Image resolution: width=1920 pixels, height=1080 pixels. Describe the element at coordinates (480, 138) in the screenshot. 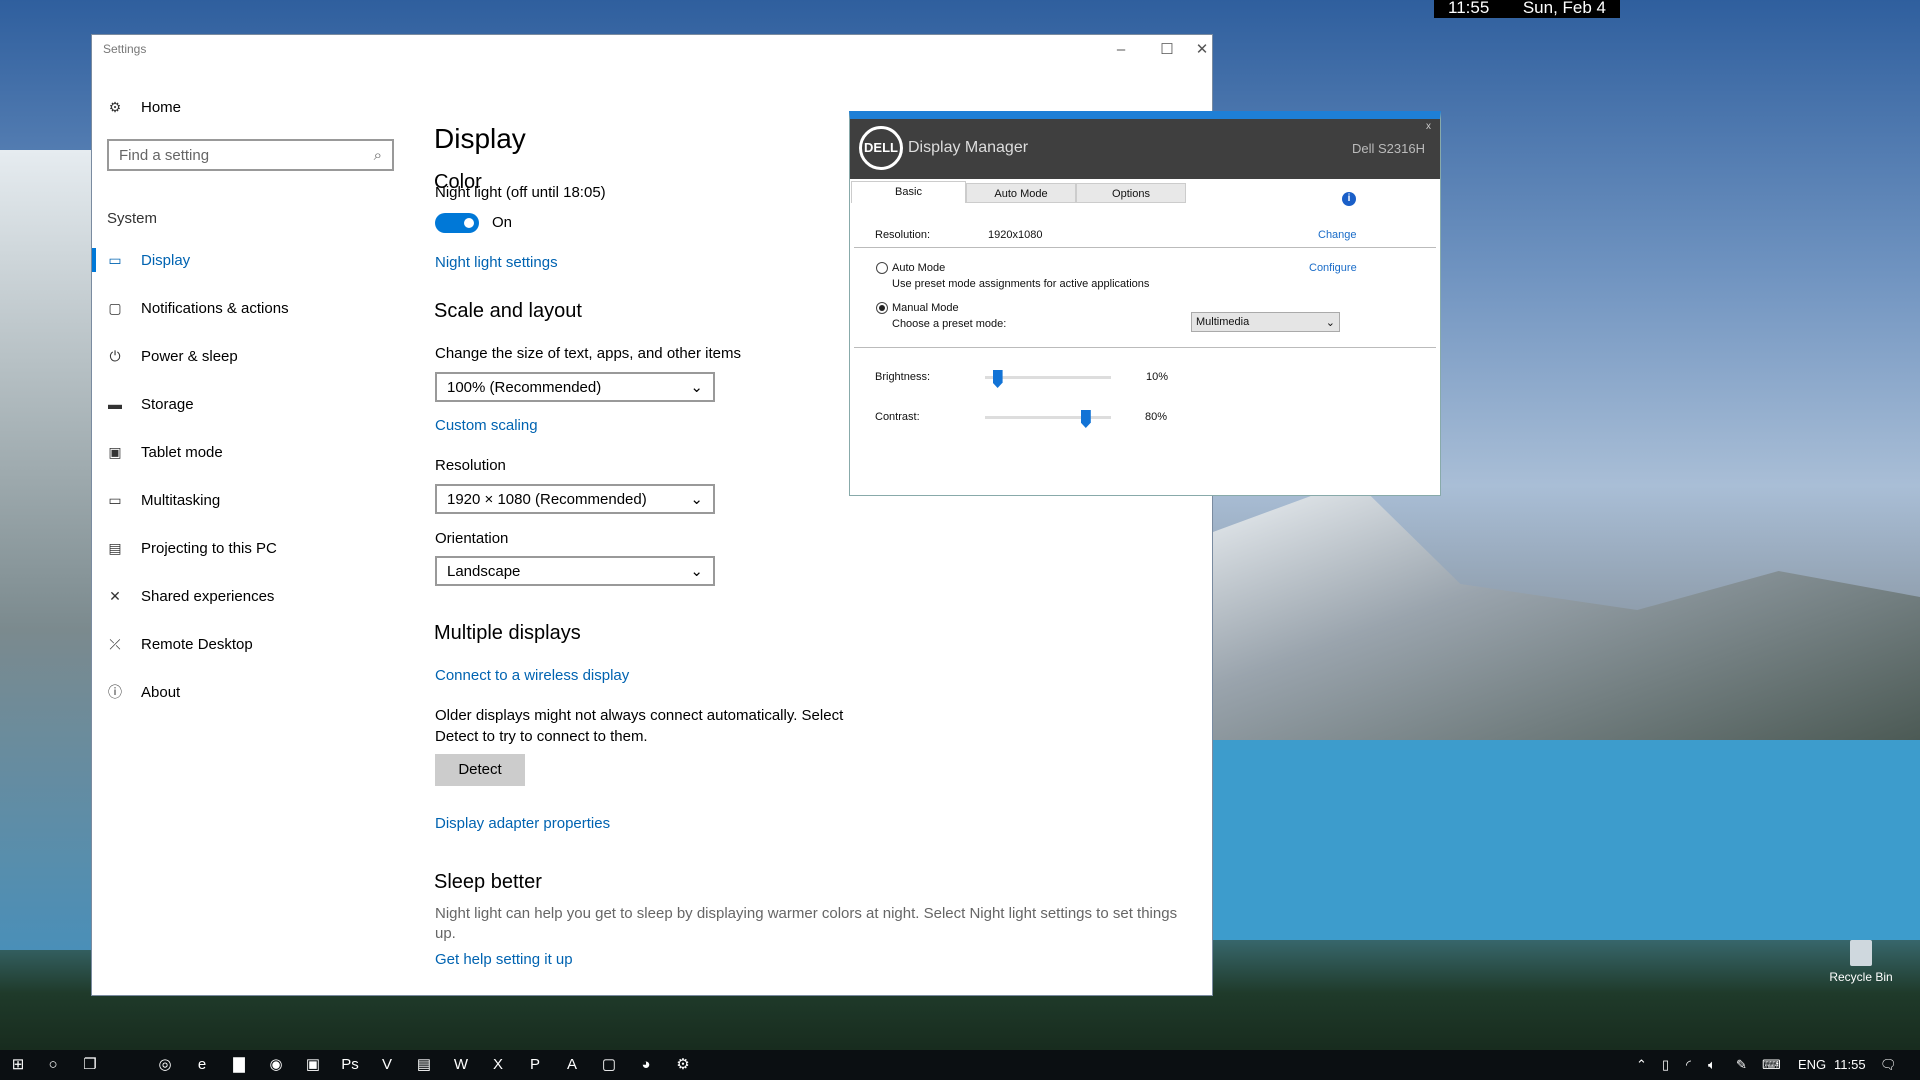

I see `page-title: Display` at that location.